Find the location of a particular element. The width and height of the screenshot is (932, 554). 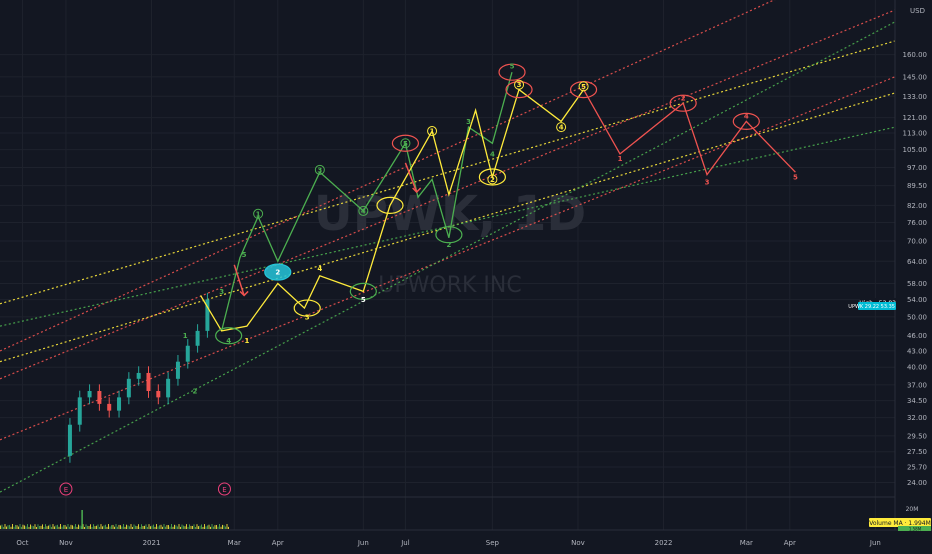

volume-spike is located at coordinates (82, 519).